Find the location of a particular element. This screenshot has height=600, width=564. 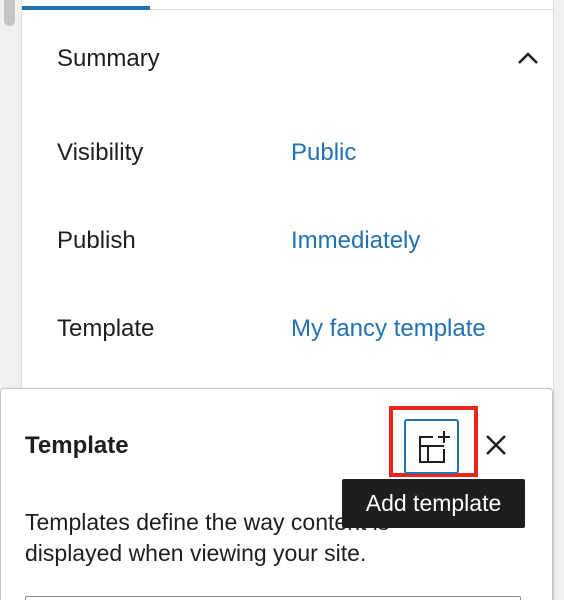

active-tab-indicator is located at coordinates (86, 8).